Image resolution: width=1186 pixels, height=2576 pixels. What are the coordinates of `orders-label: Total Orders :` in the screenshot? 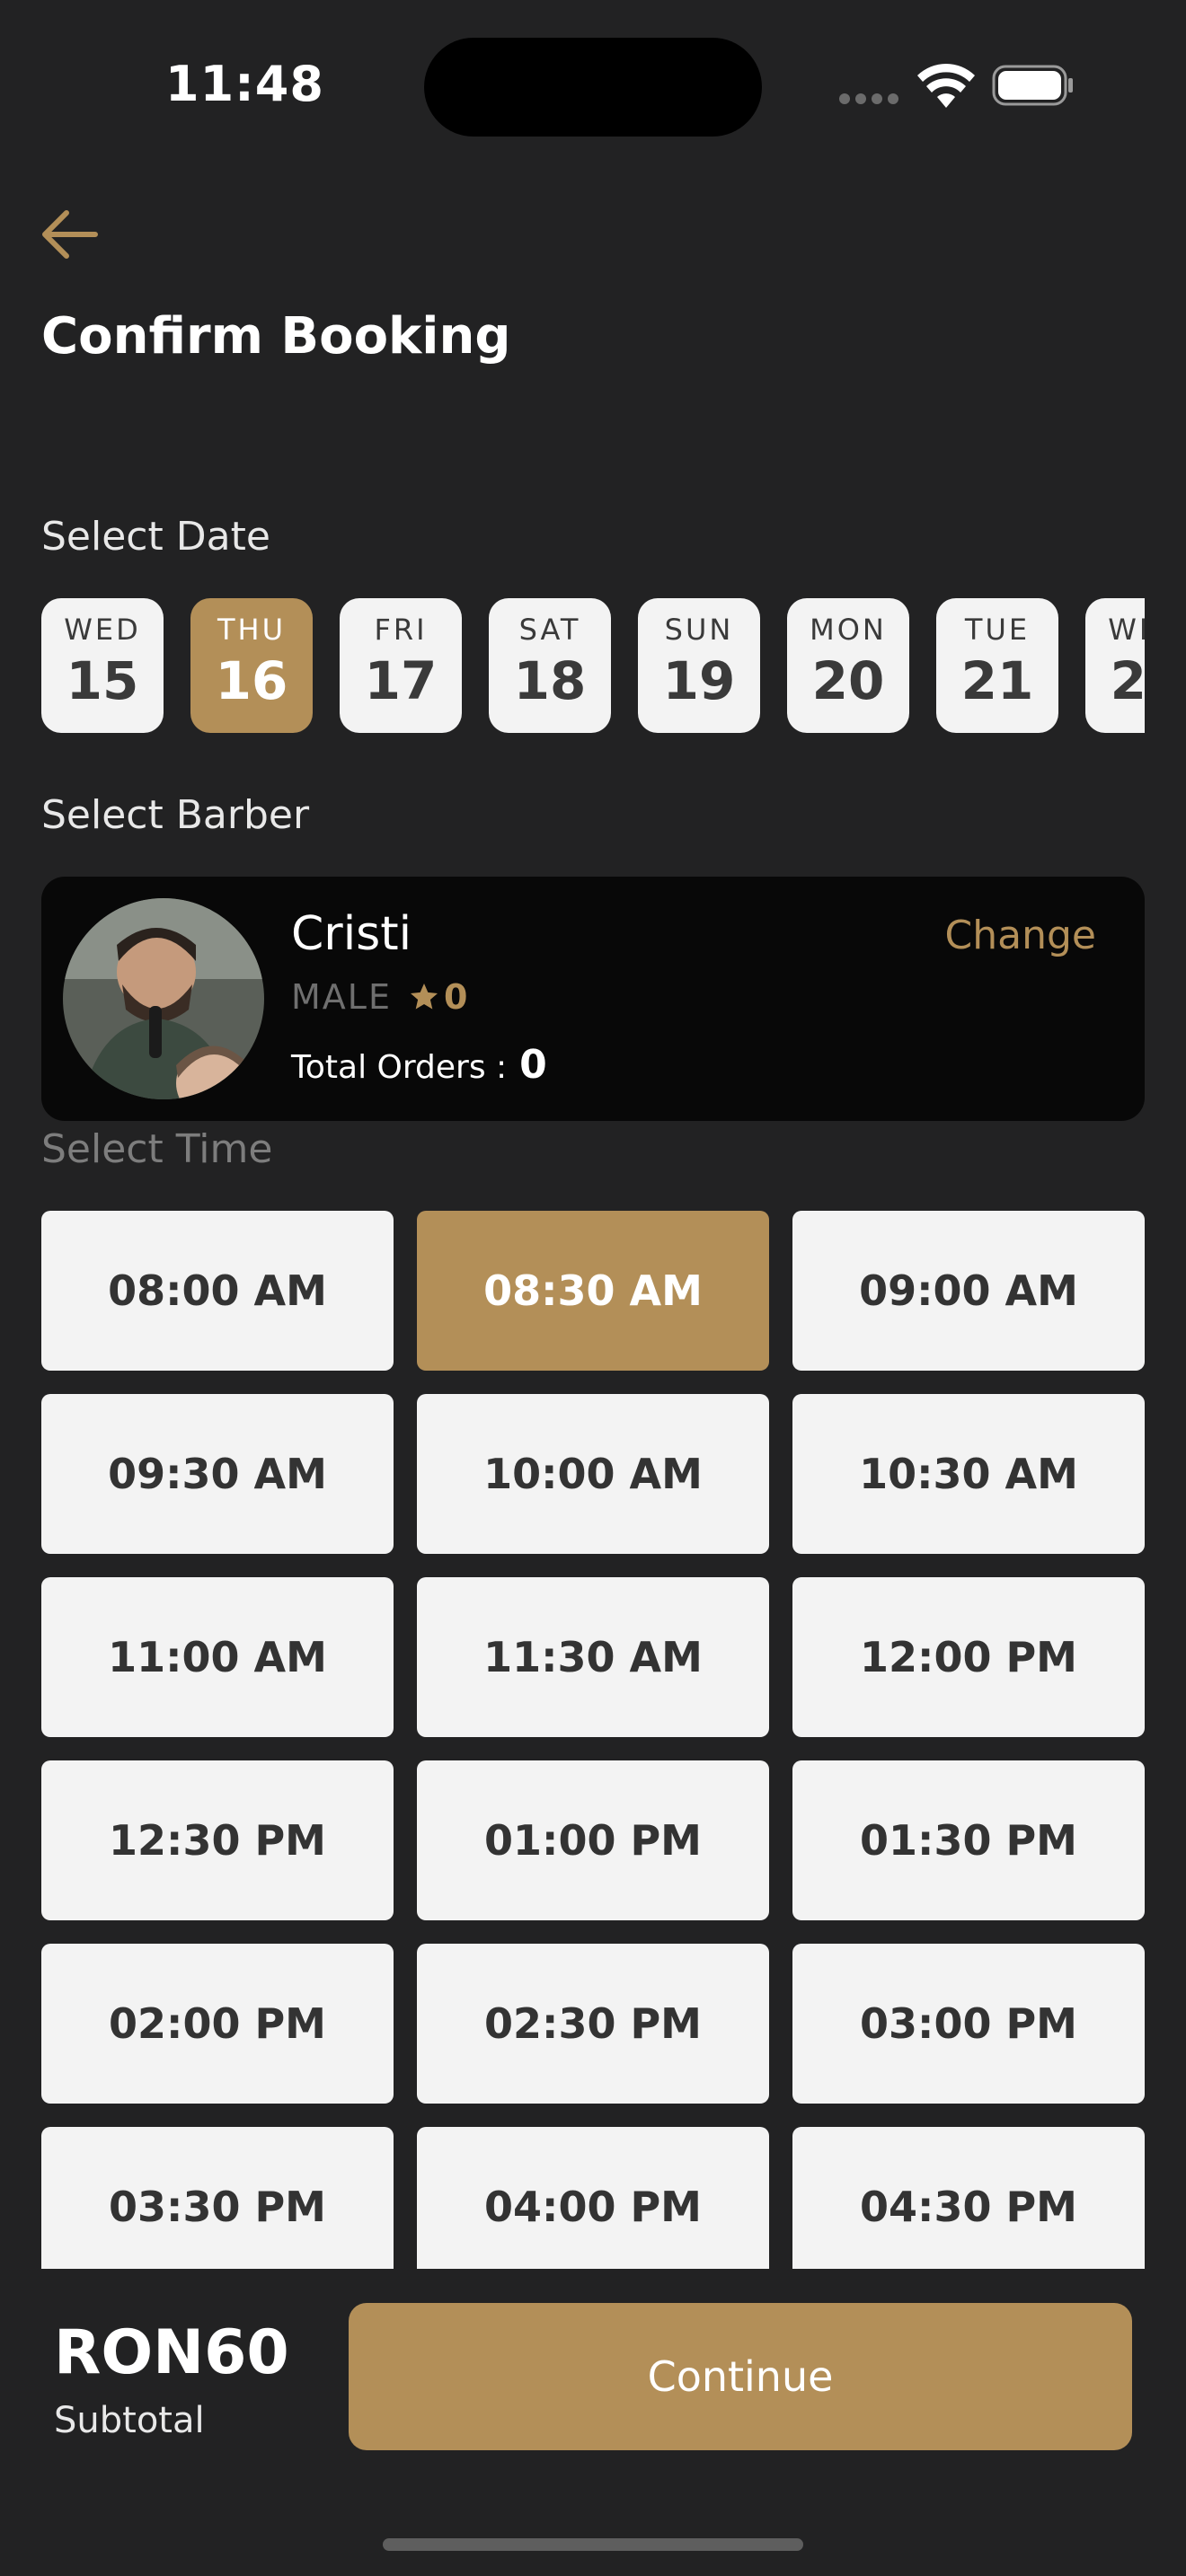 It's located at (399, 1067).